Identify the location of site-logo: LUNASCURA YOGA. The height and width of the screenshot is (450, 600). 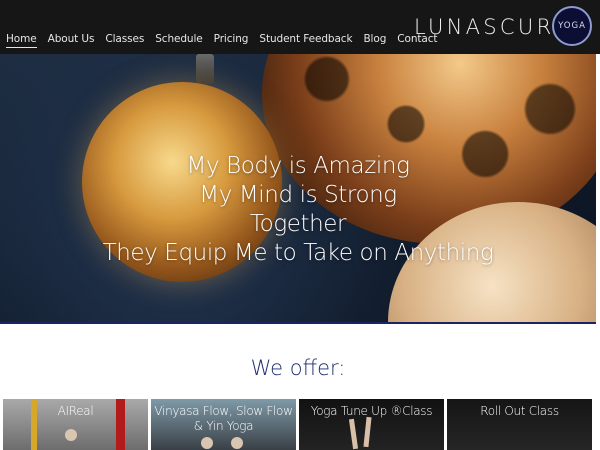
(505, 26).